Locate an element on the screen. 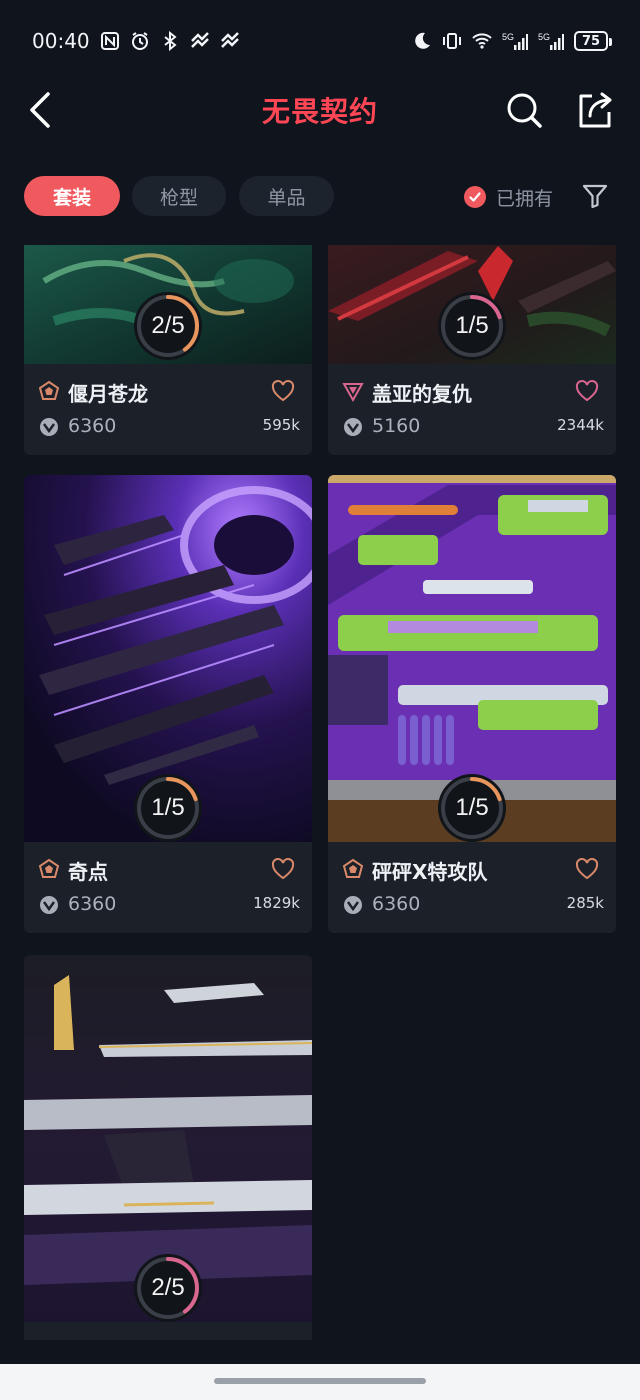 This screenshot has width=640, height=1400. bundle-info: 偃月苍龙 6360 595k is located at coordinates (168, 409).